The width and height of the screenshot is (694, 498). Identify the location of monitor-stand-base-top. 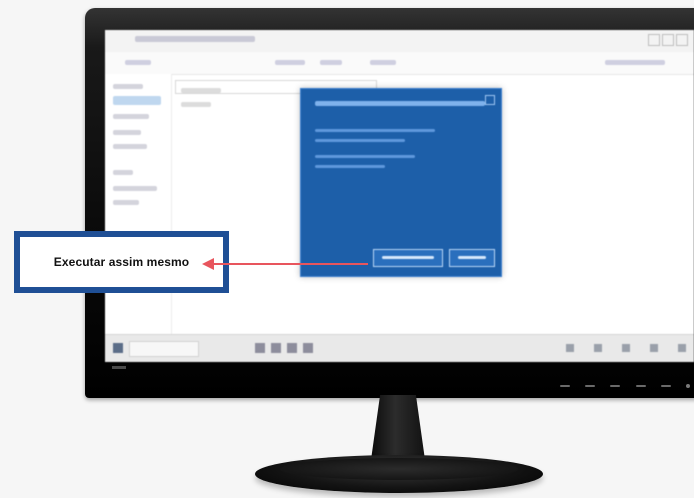
(399, 469).